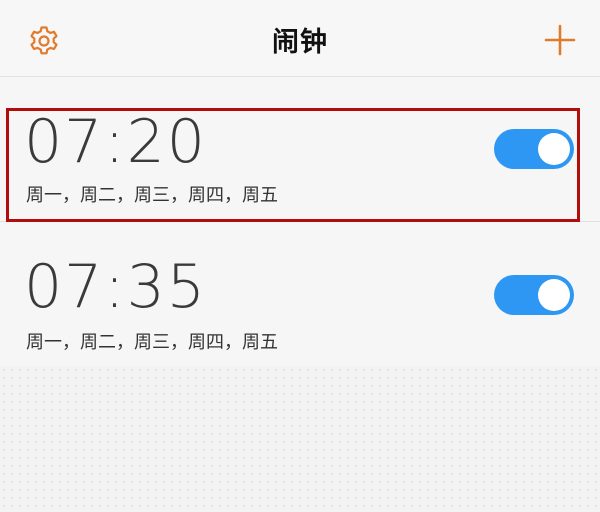 This screenshot has height=512, width=600. I want to click on plus-icon, so click(560, 40).